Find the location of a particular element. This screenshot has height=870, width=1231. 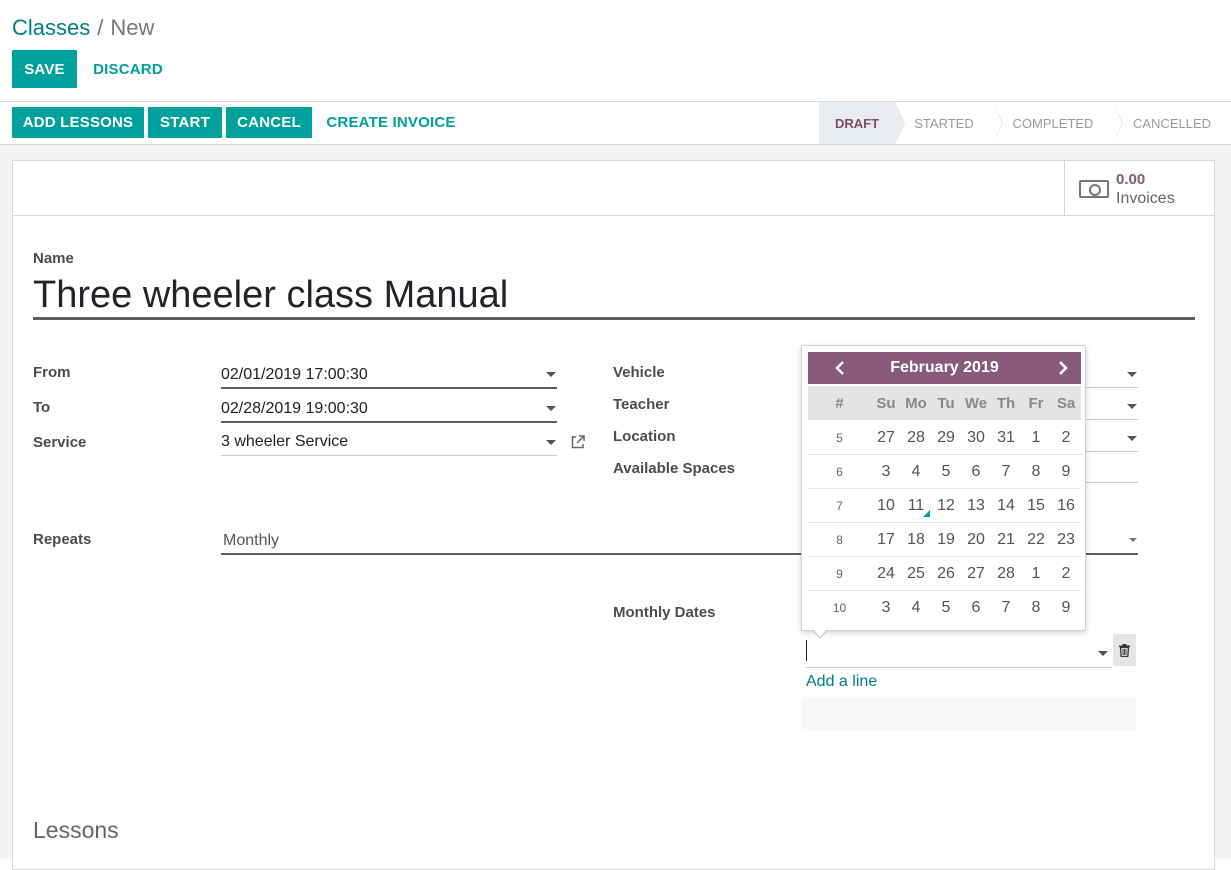

day-cell: 22 is located at coordinates (1036, 539).